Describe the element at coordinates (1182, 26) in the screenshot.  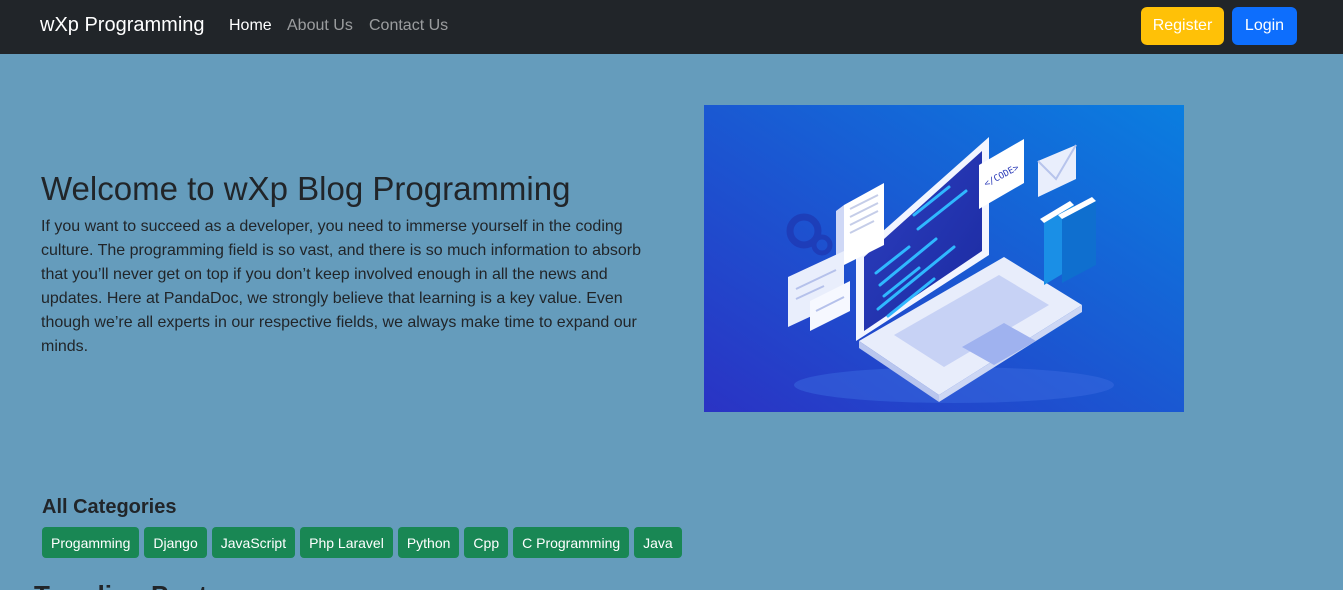
I see `register-button: Register` at that location.